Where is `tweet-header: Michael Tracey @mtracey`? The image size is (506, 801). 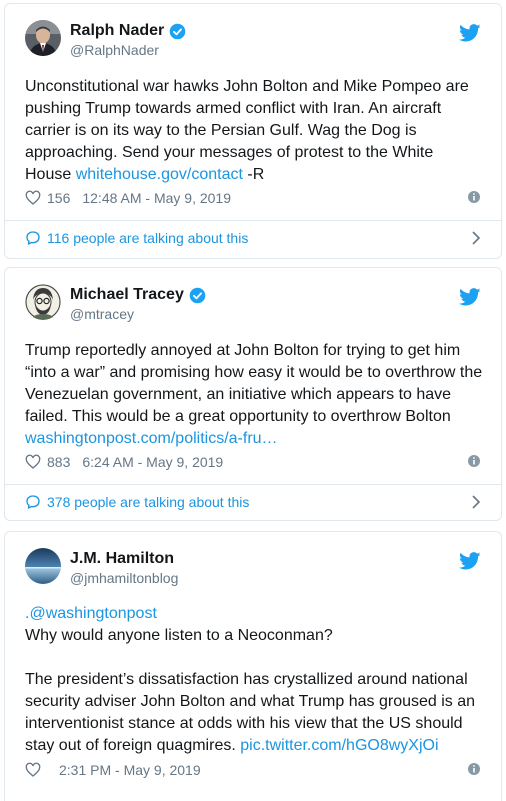
tweet-header: Michael Tracey @mtracey is located at coordinates (253, 304).